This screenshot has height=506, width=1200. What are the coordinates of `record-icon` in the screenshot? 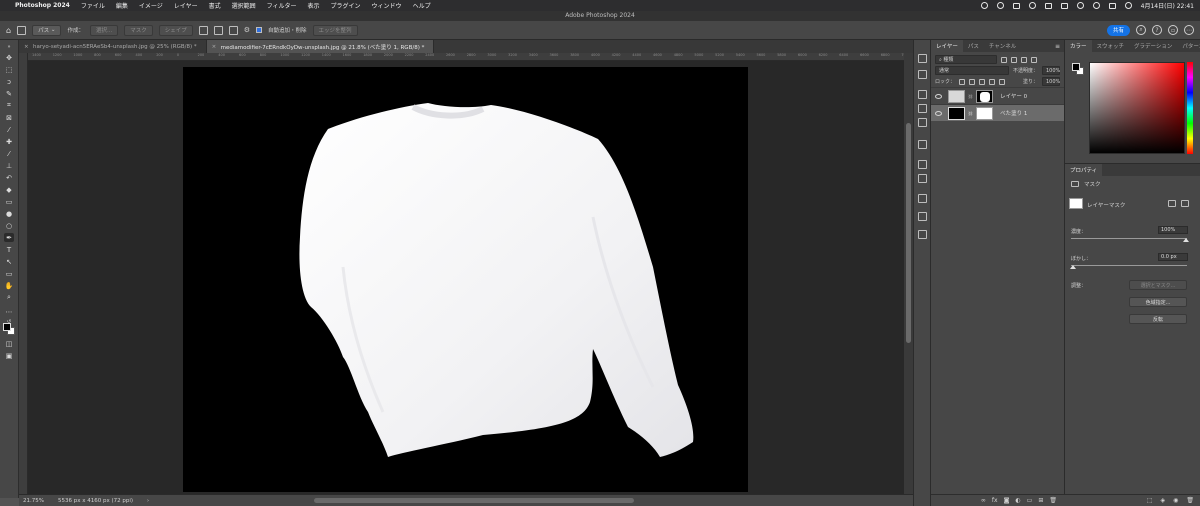 It's located at (1032, 5).